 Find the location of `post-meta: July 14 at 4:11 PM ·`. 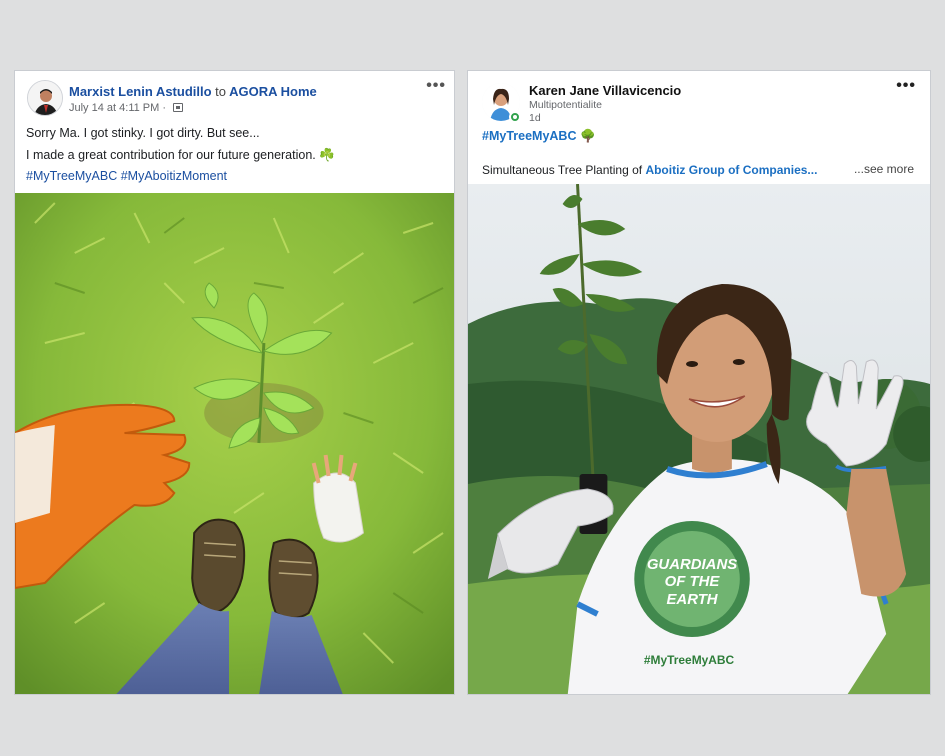

post-meta: July 14 at 4:11 PM · is located at coordinates (126, 108).